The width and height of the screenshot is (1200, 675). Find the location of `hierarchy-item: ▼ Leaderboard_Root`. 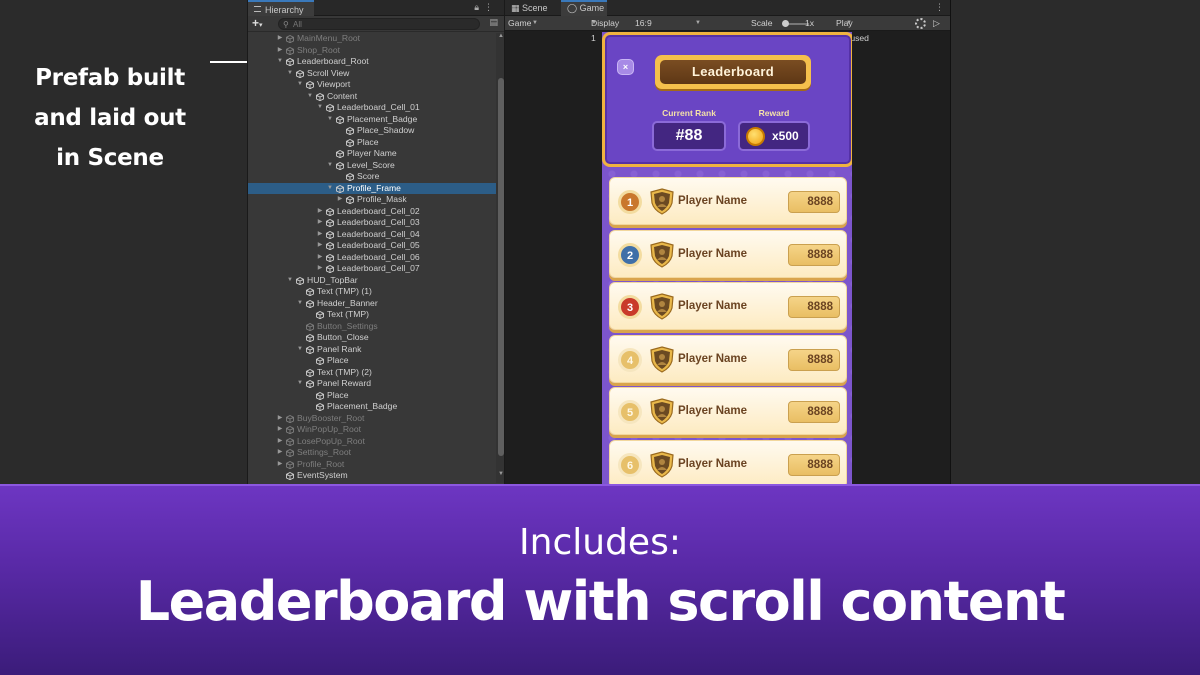

hierarchy-item: ▼ Leaderboard_Root is located at coordinates (372, 62).